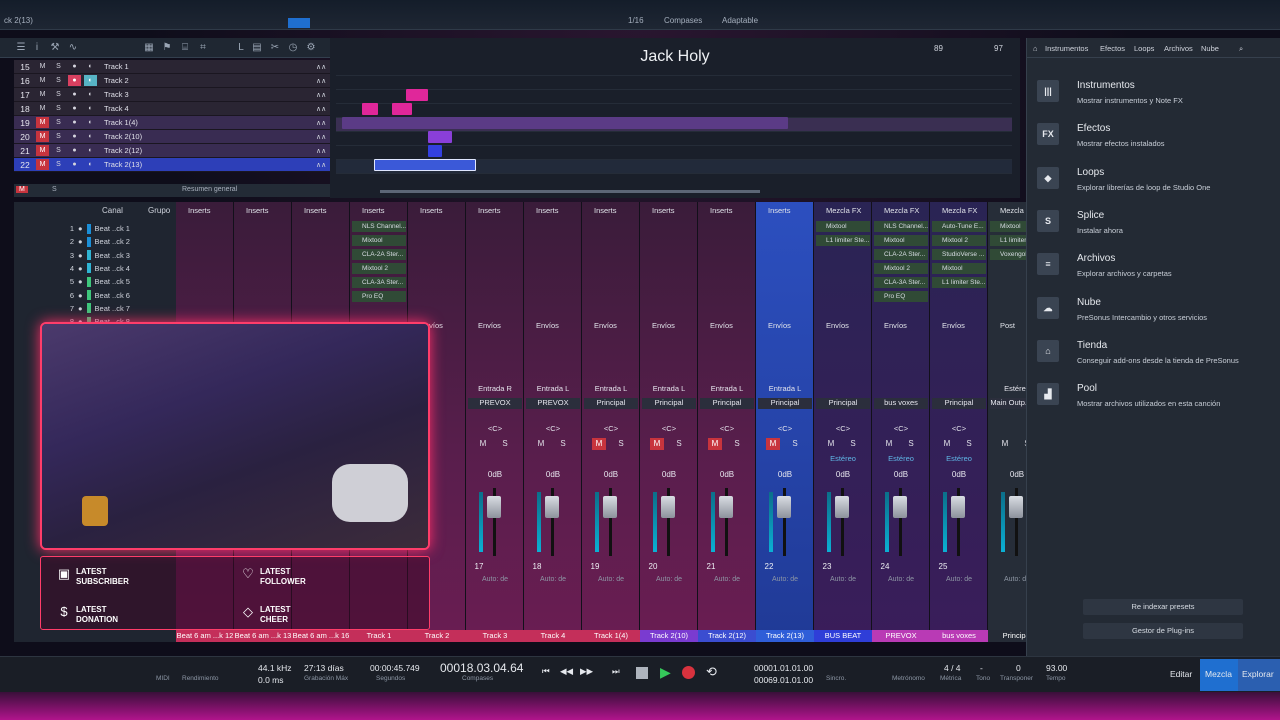 The image size is (1280, 720). I want to click on stop-button, so click(642, 673).